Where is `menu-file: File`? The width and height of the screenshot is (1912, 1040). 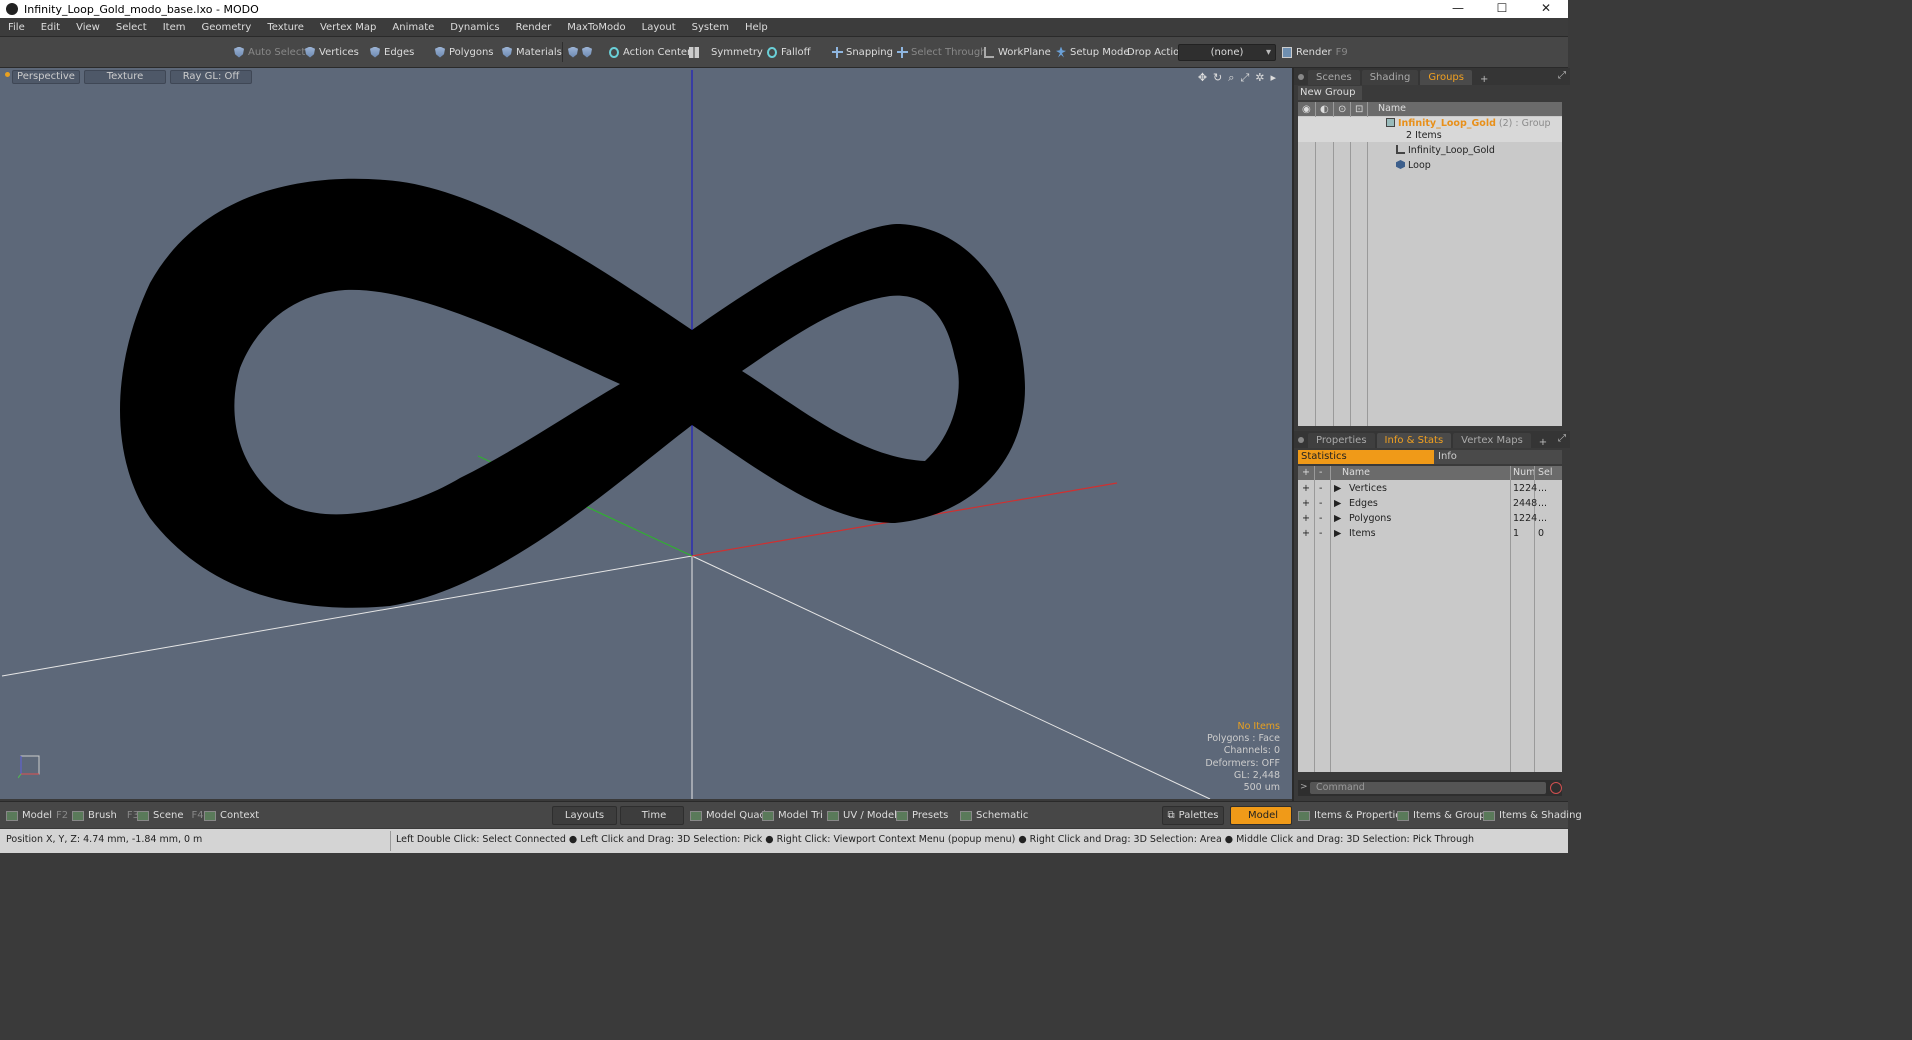 menu-file: File is located at coordinates (16, 27).